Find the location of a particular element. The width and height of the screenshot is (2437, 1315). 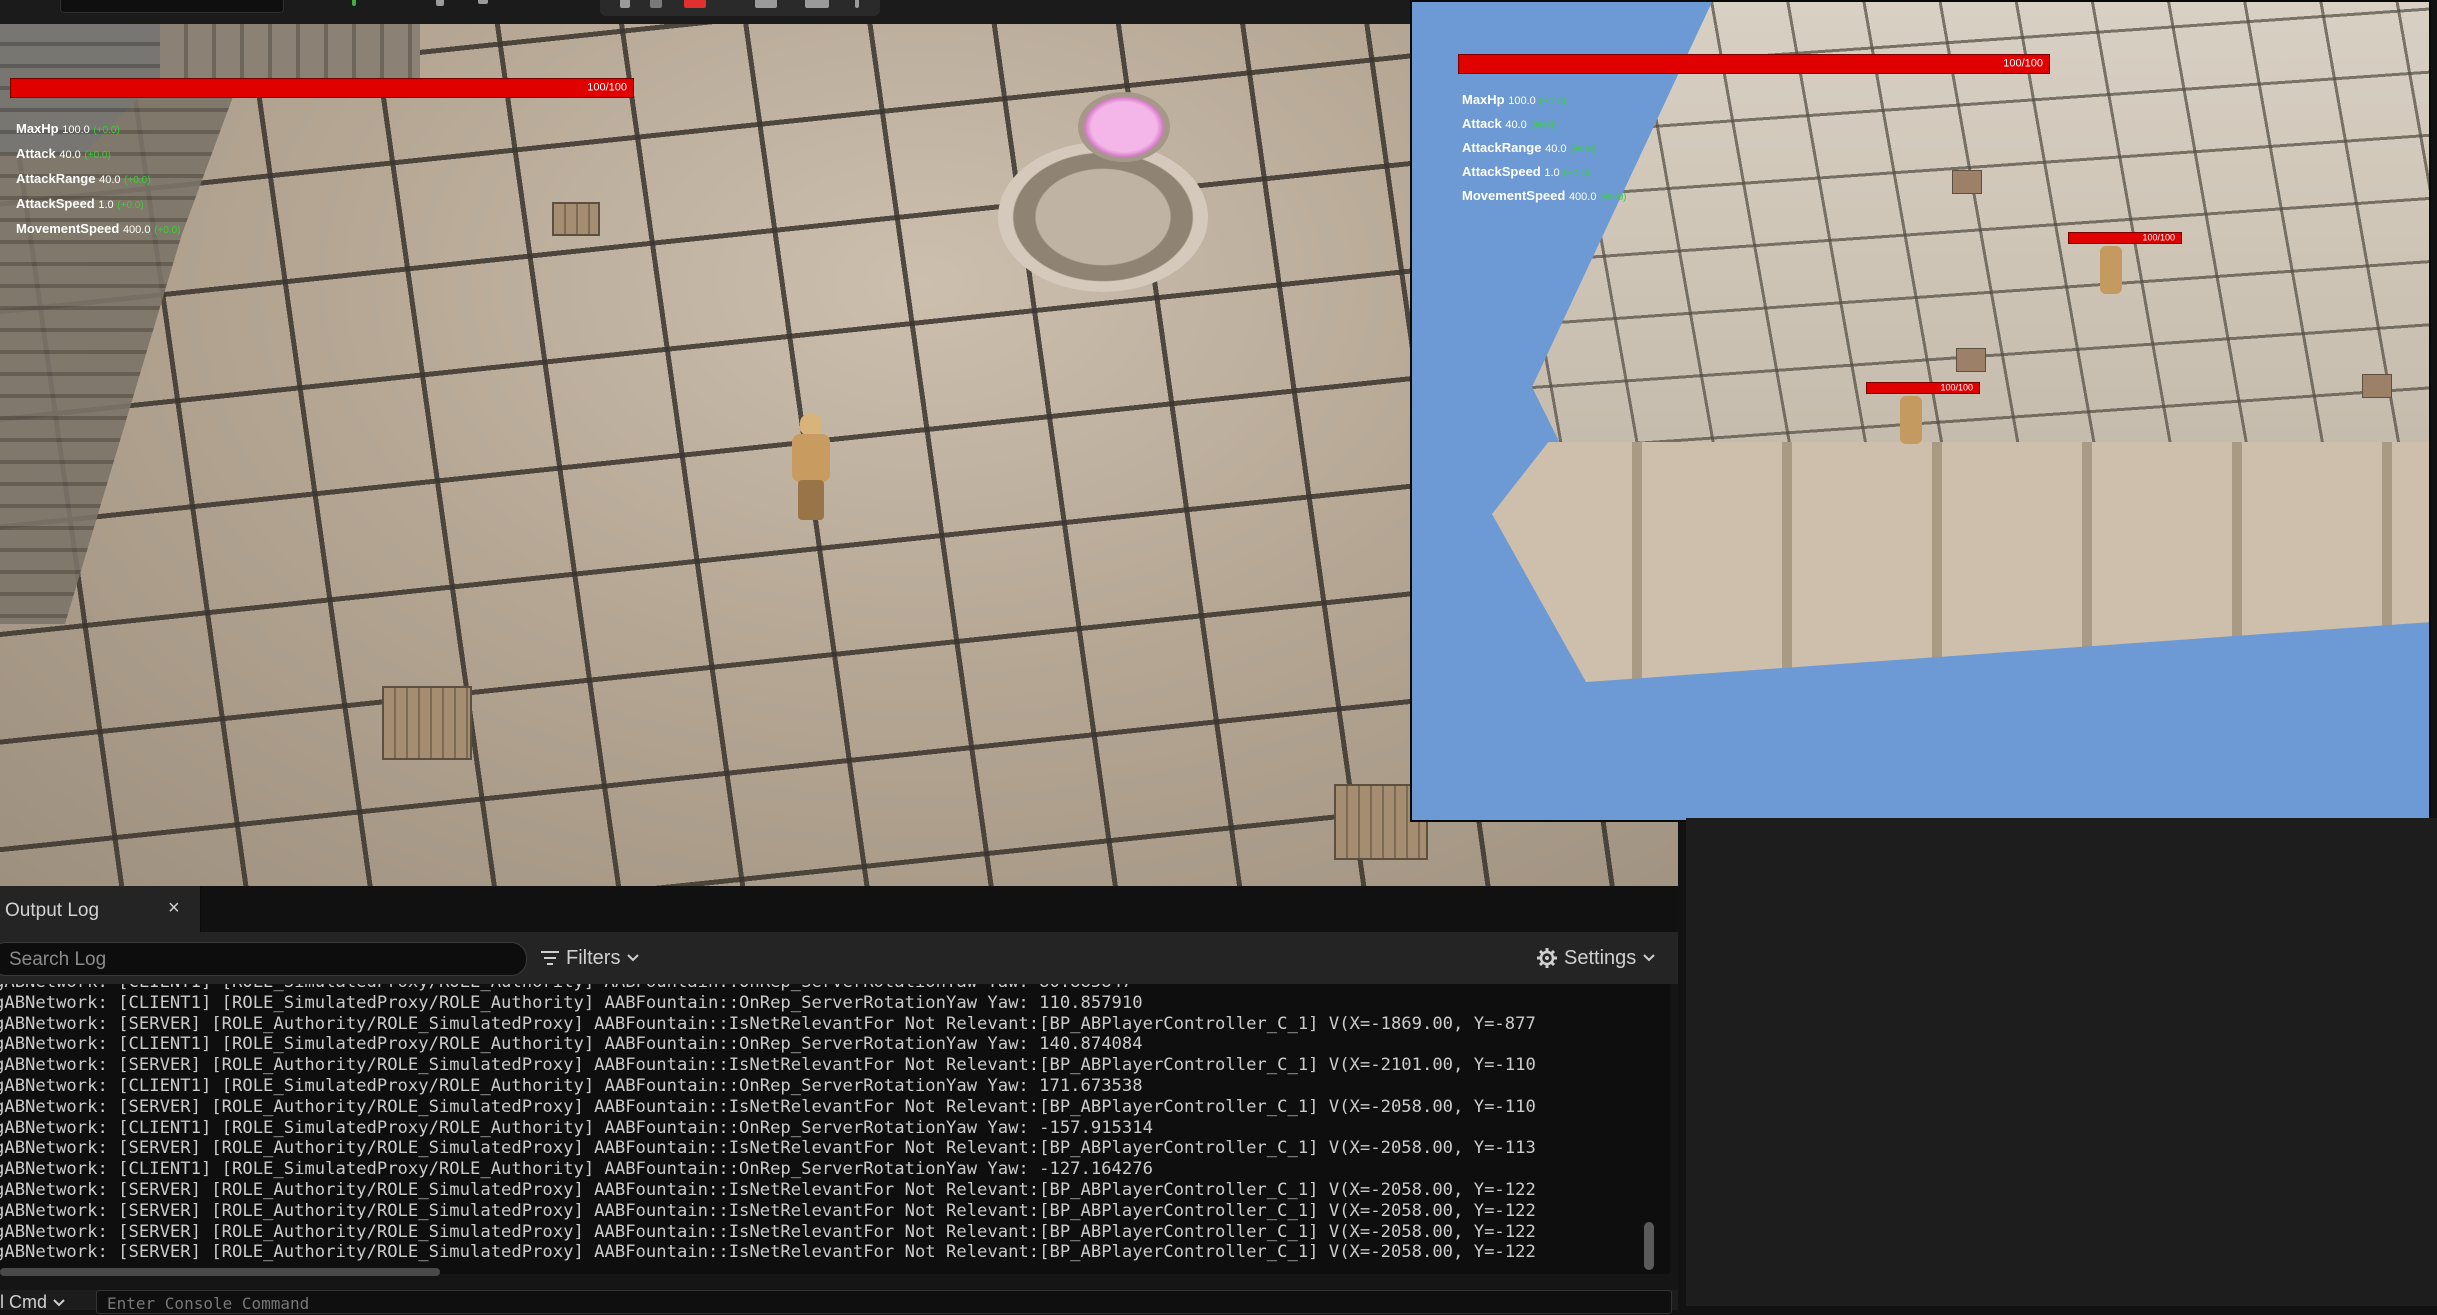

close-icon: × is located at coordinates (174, 908).